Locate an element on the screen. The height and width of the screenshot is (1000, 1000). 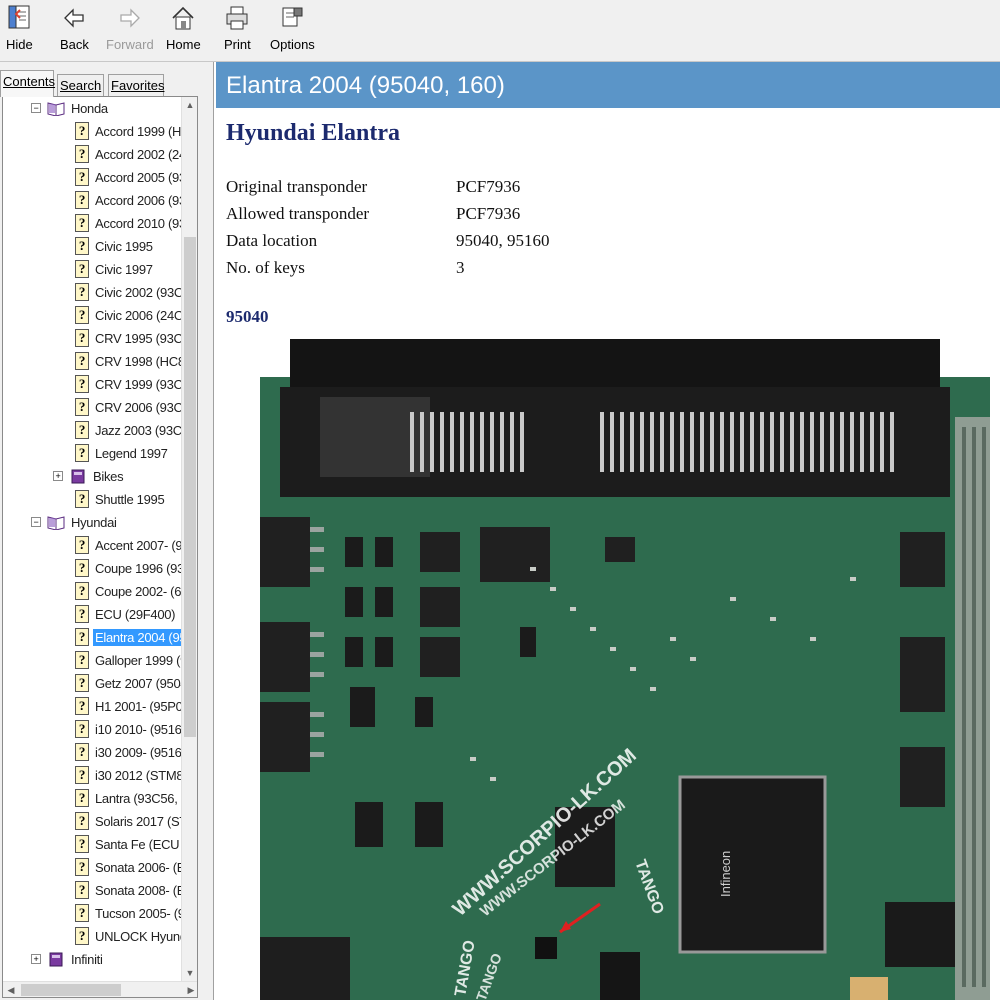
tree-item: ? Elantra 2004 (95 is located at coordinates (129, 637).